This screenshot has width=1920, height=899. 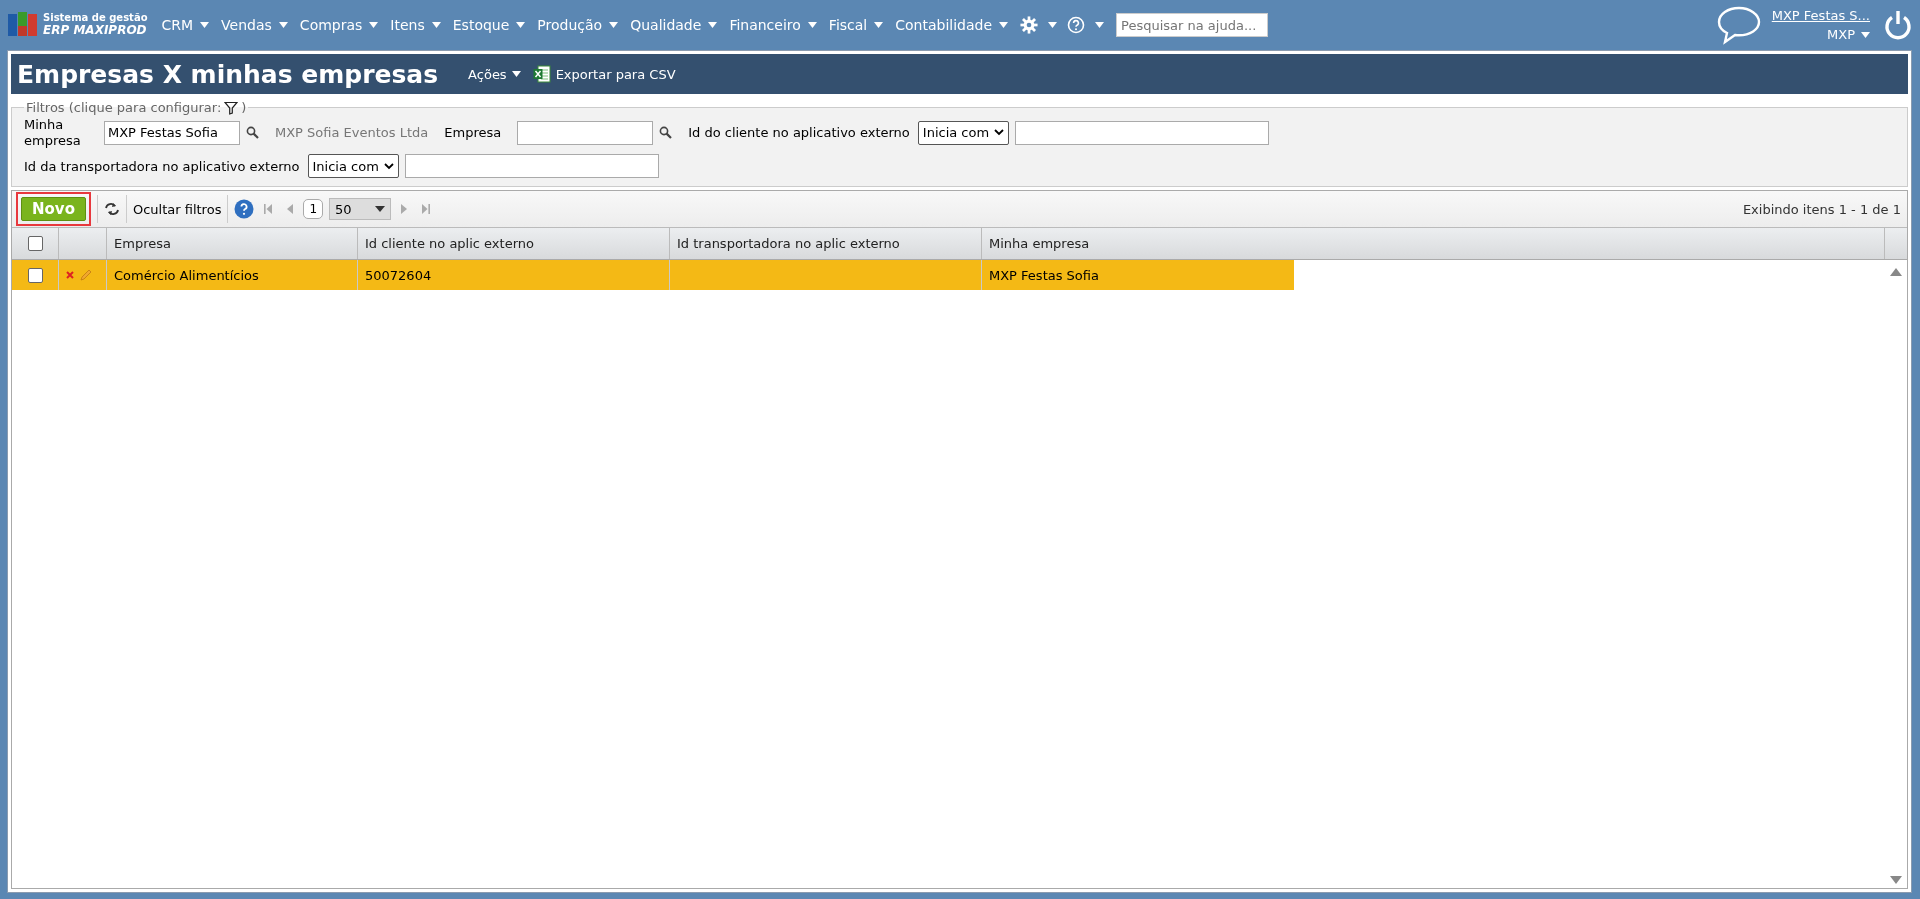 I want to click on logo-icon, so click(x=23, y=25).